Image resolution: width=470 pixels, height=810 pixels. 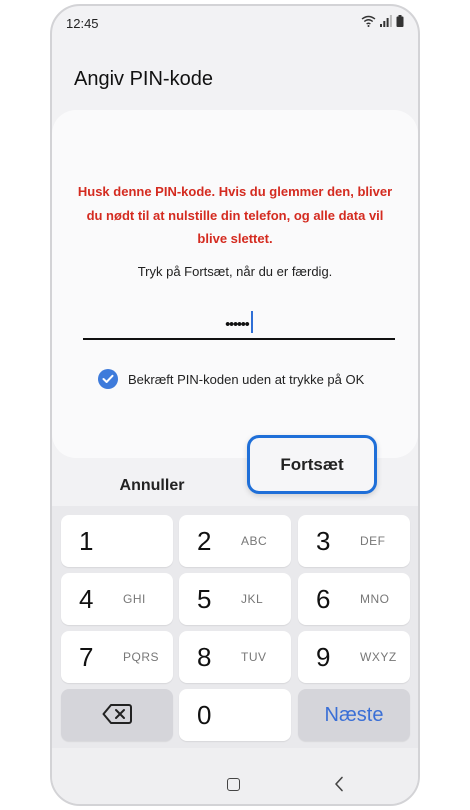 I want to click on cancel-button: Annuller, so click(x=152, y=486).